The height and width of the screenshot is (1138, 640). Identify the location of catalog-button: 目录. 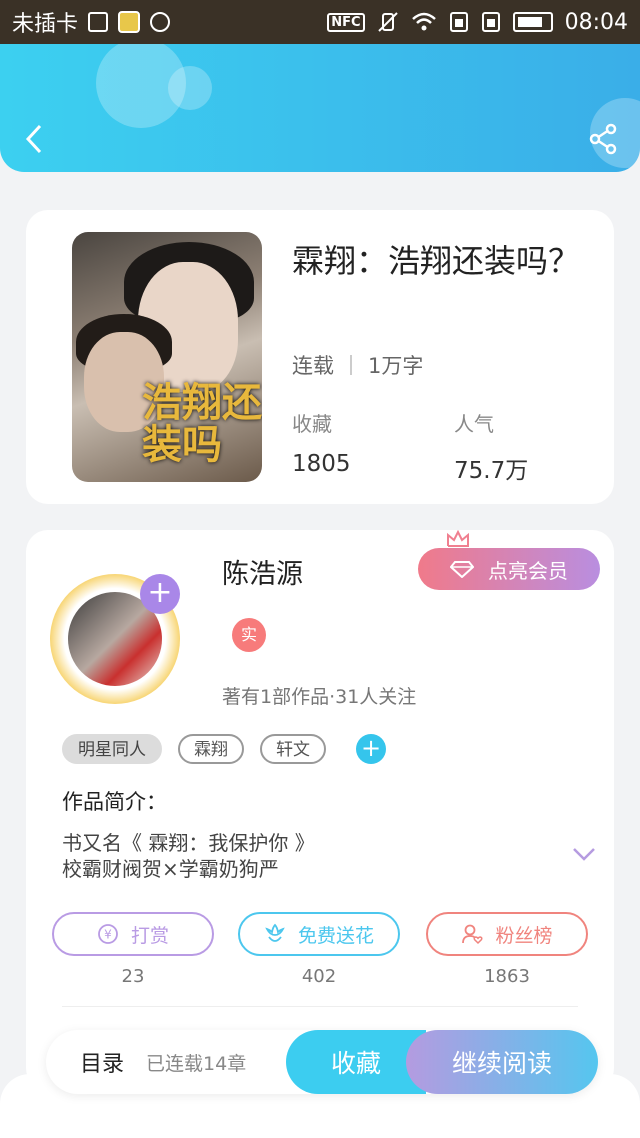
(102, 1062).